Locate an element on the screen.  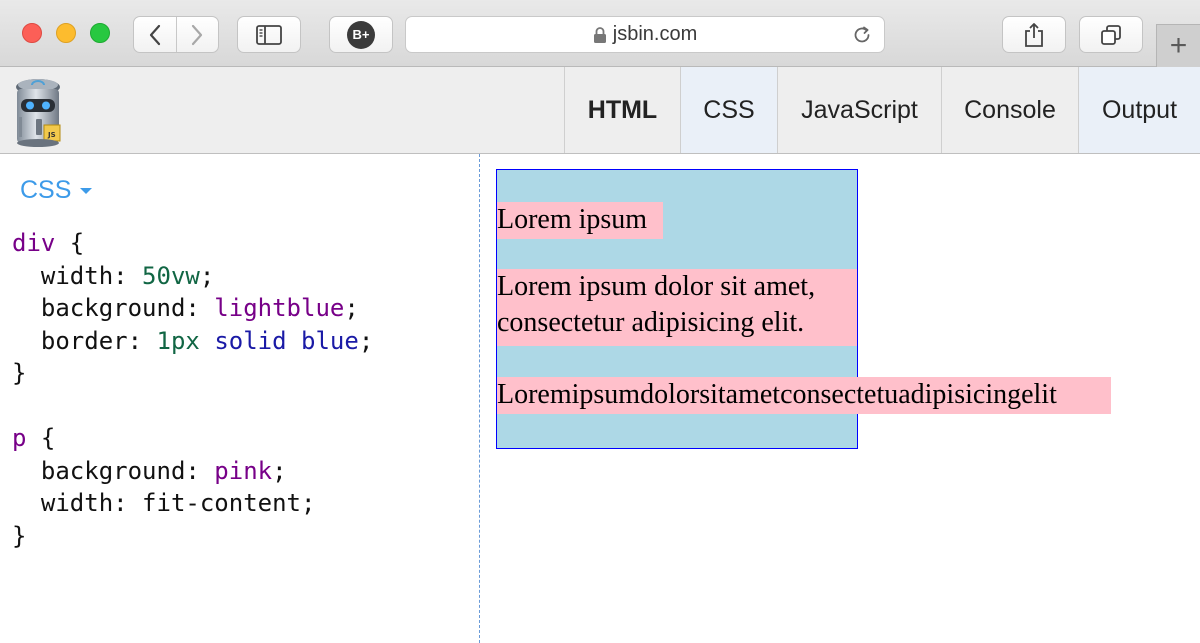
back-button is located at coordinates (155, 34).